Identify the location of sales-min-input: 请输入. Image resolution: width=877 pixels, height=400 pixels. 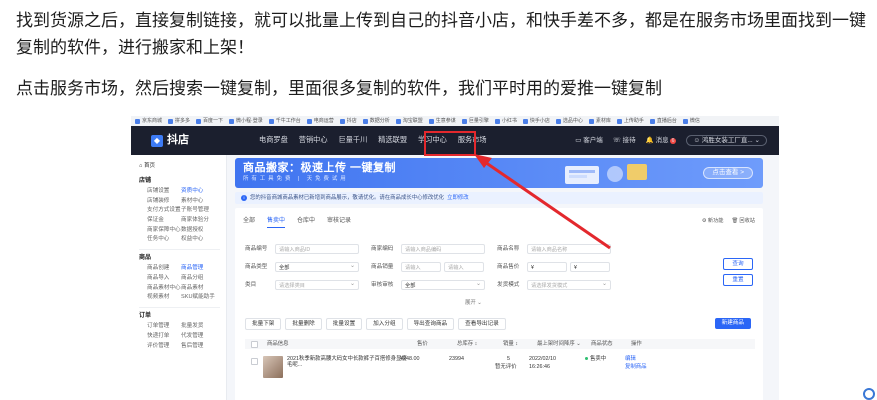
(421, 267).